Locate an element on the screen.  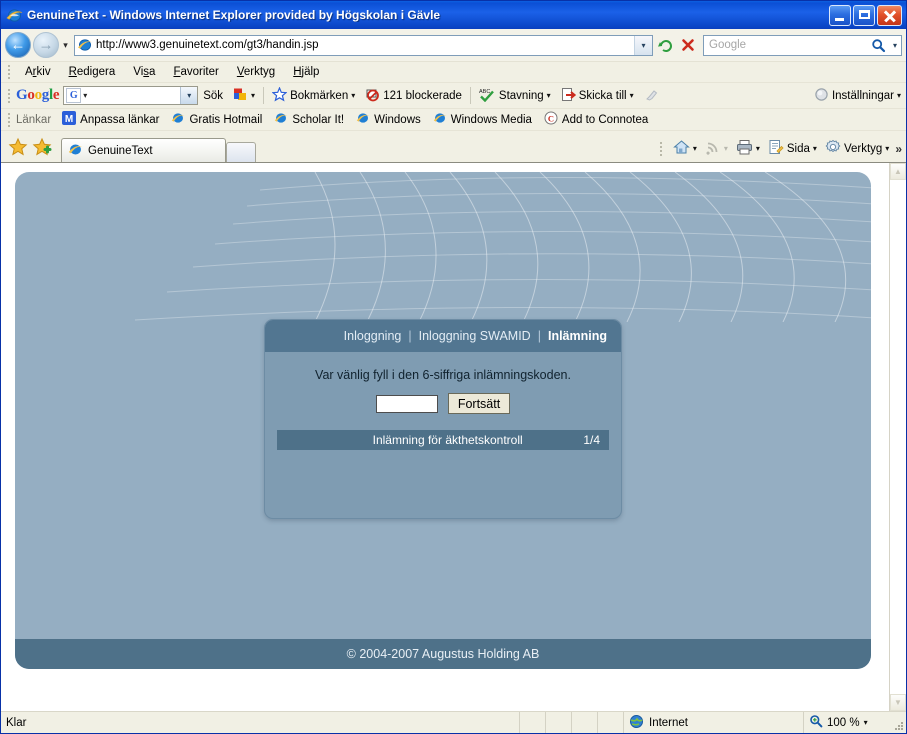
link-anpassa-lankar: M Anpassa länkar is located at coordinates (110, 119).